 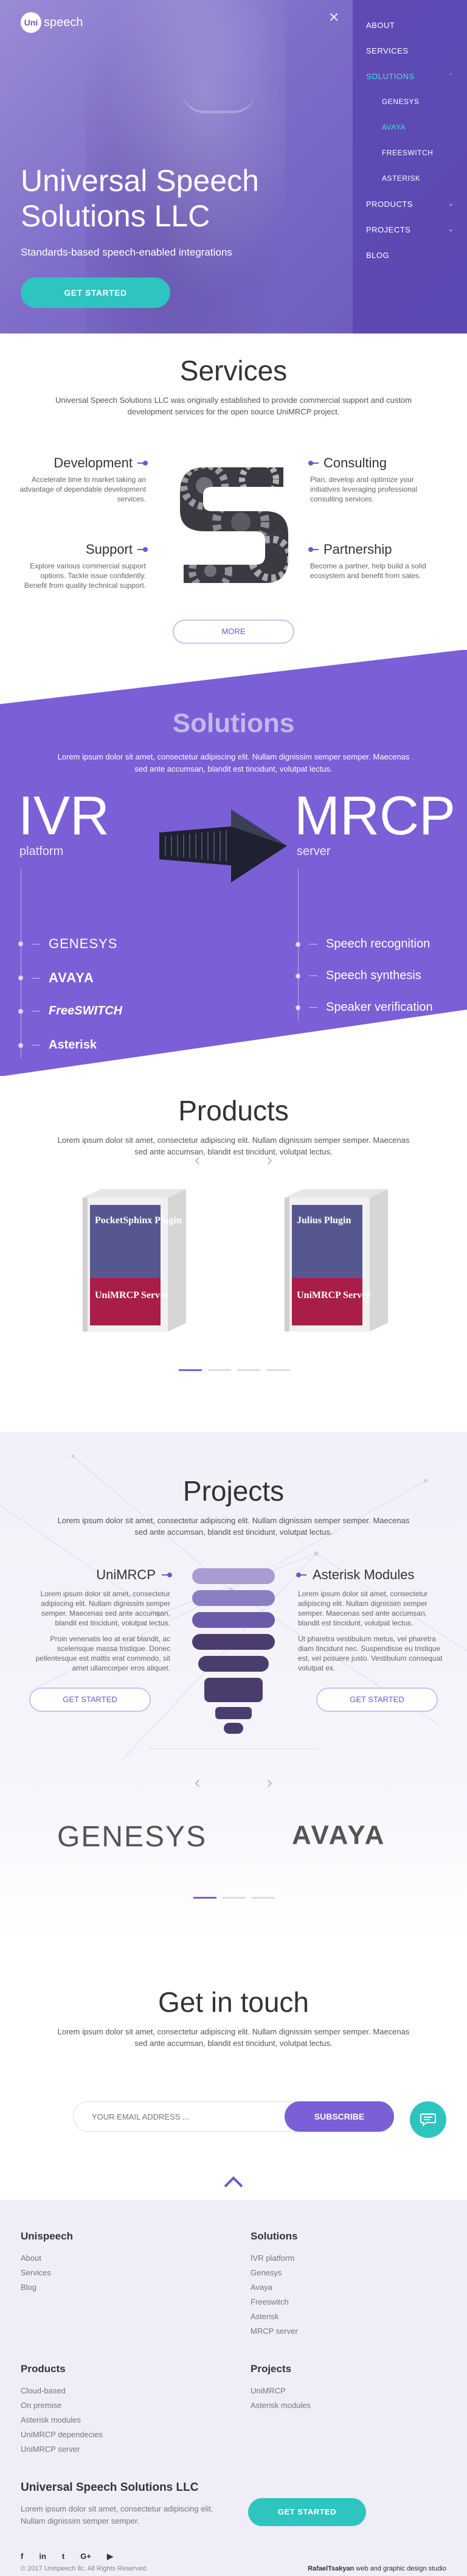 What do you see at coordinates (364, 1574) in the screenshot?
I see `project-asterisk-title: Asterisk Modules` at bounding box center [364, 1574].